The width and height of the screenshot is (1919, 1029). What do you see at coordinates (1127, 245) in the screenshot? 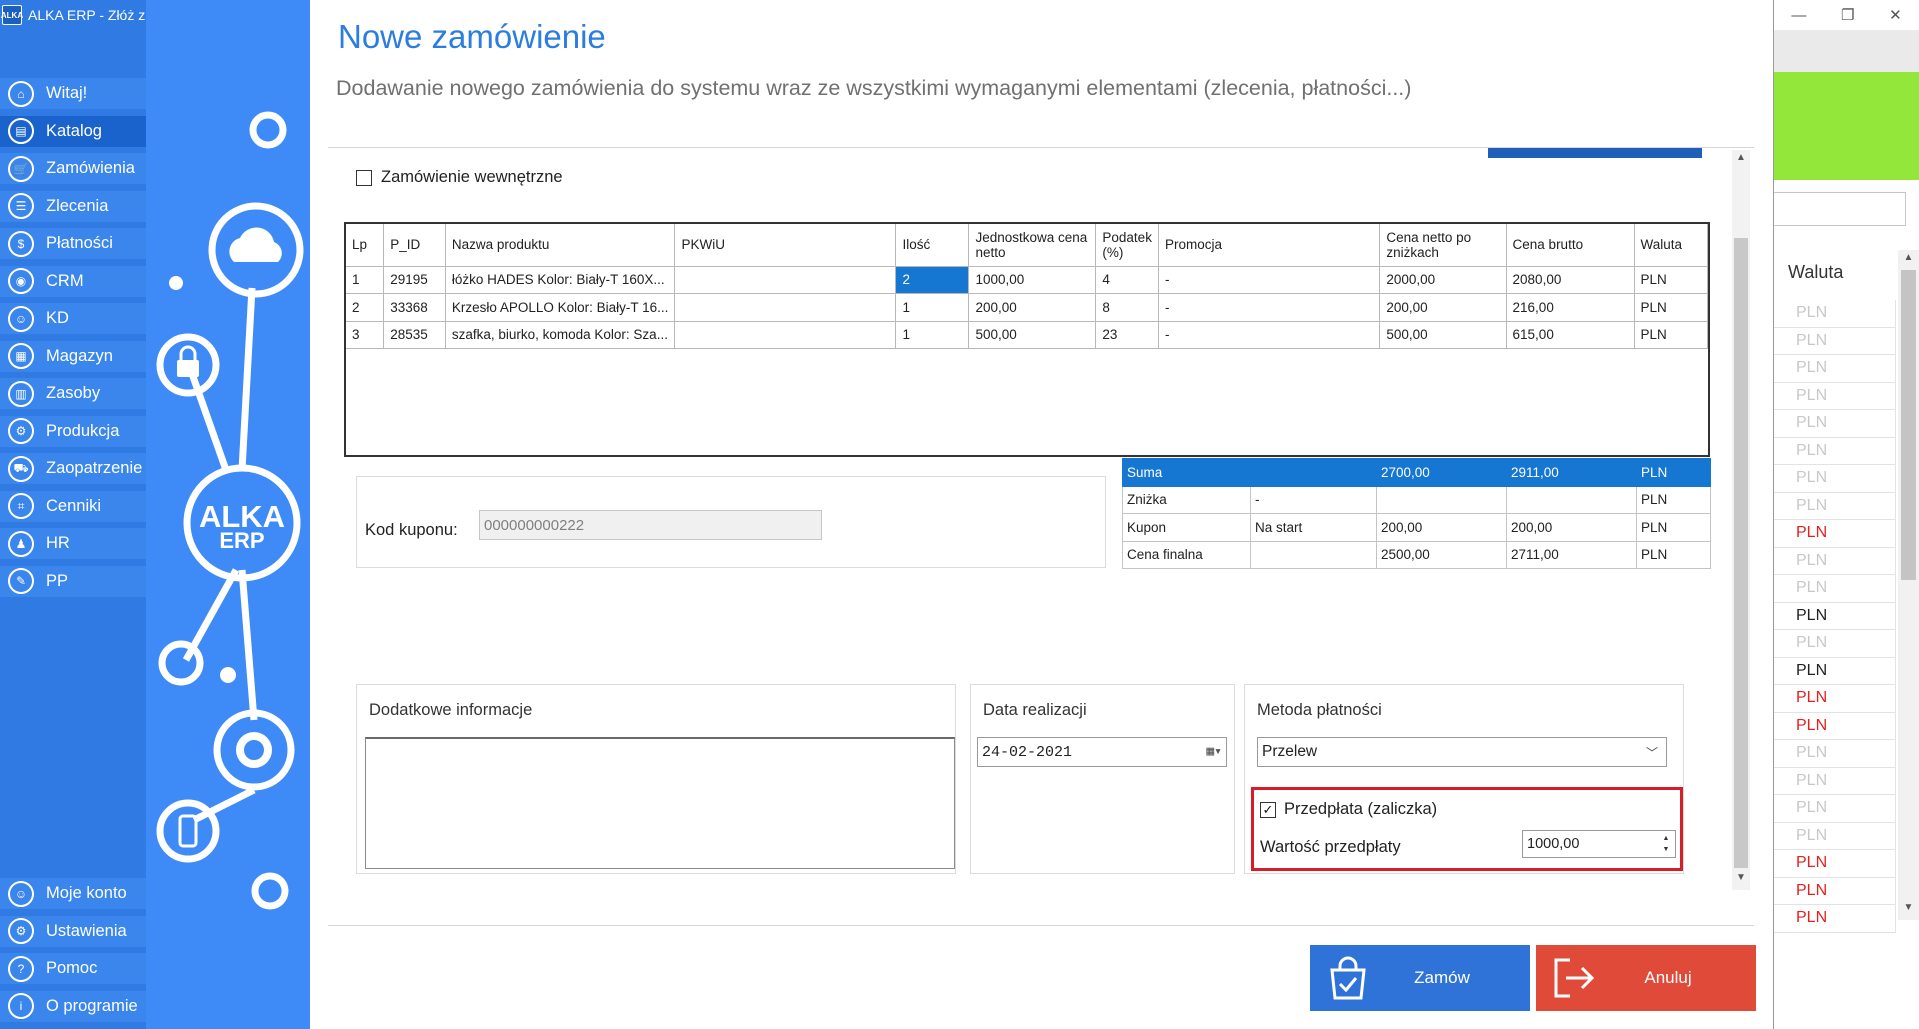
I see `column-header: Podatek (%)` at bounding box center [1127, 245].